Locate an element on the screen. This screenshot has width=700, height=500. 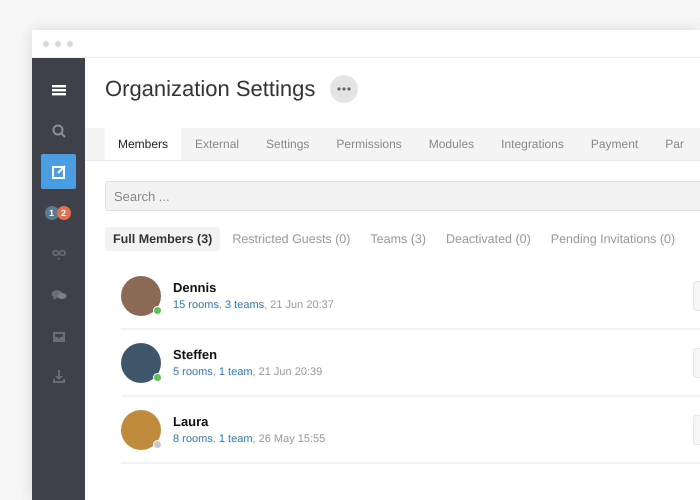
tab: Settings is located at coordinates (287, 144).